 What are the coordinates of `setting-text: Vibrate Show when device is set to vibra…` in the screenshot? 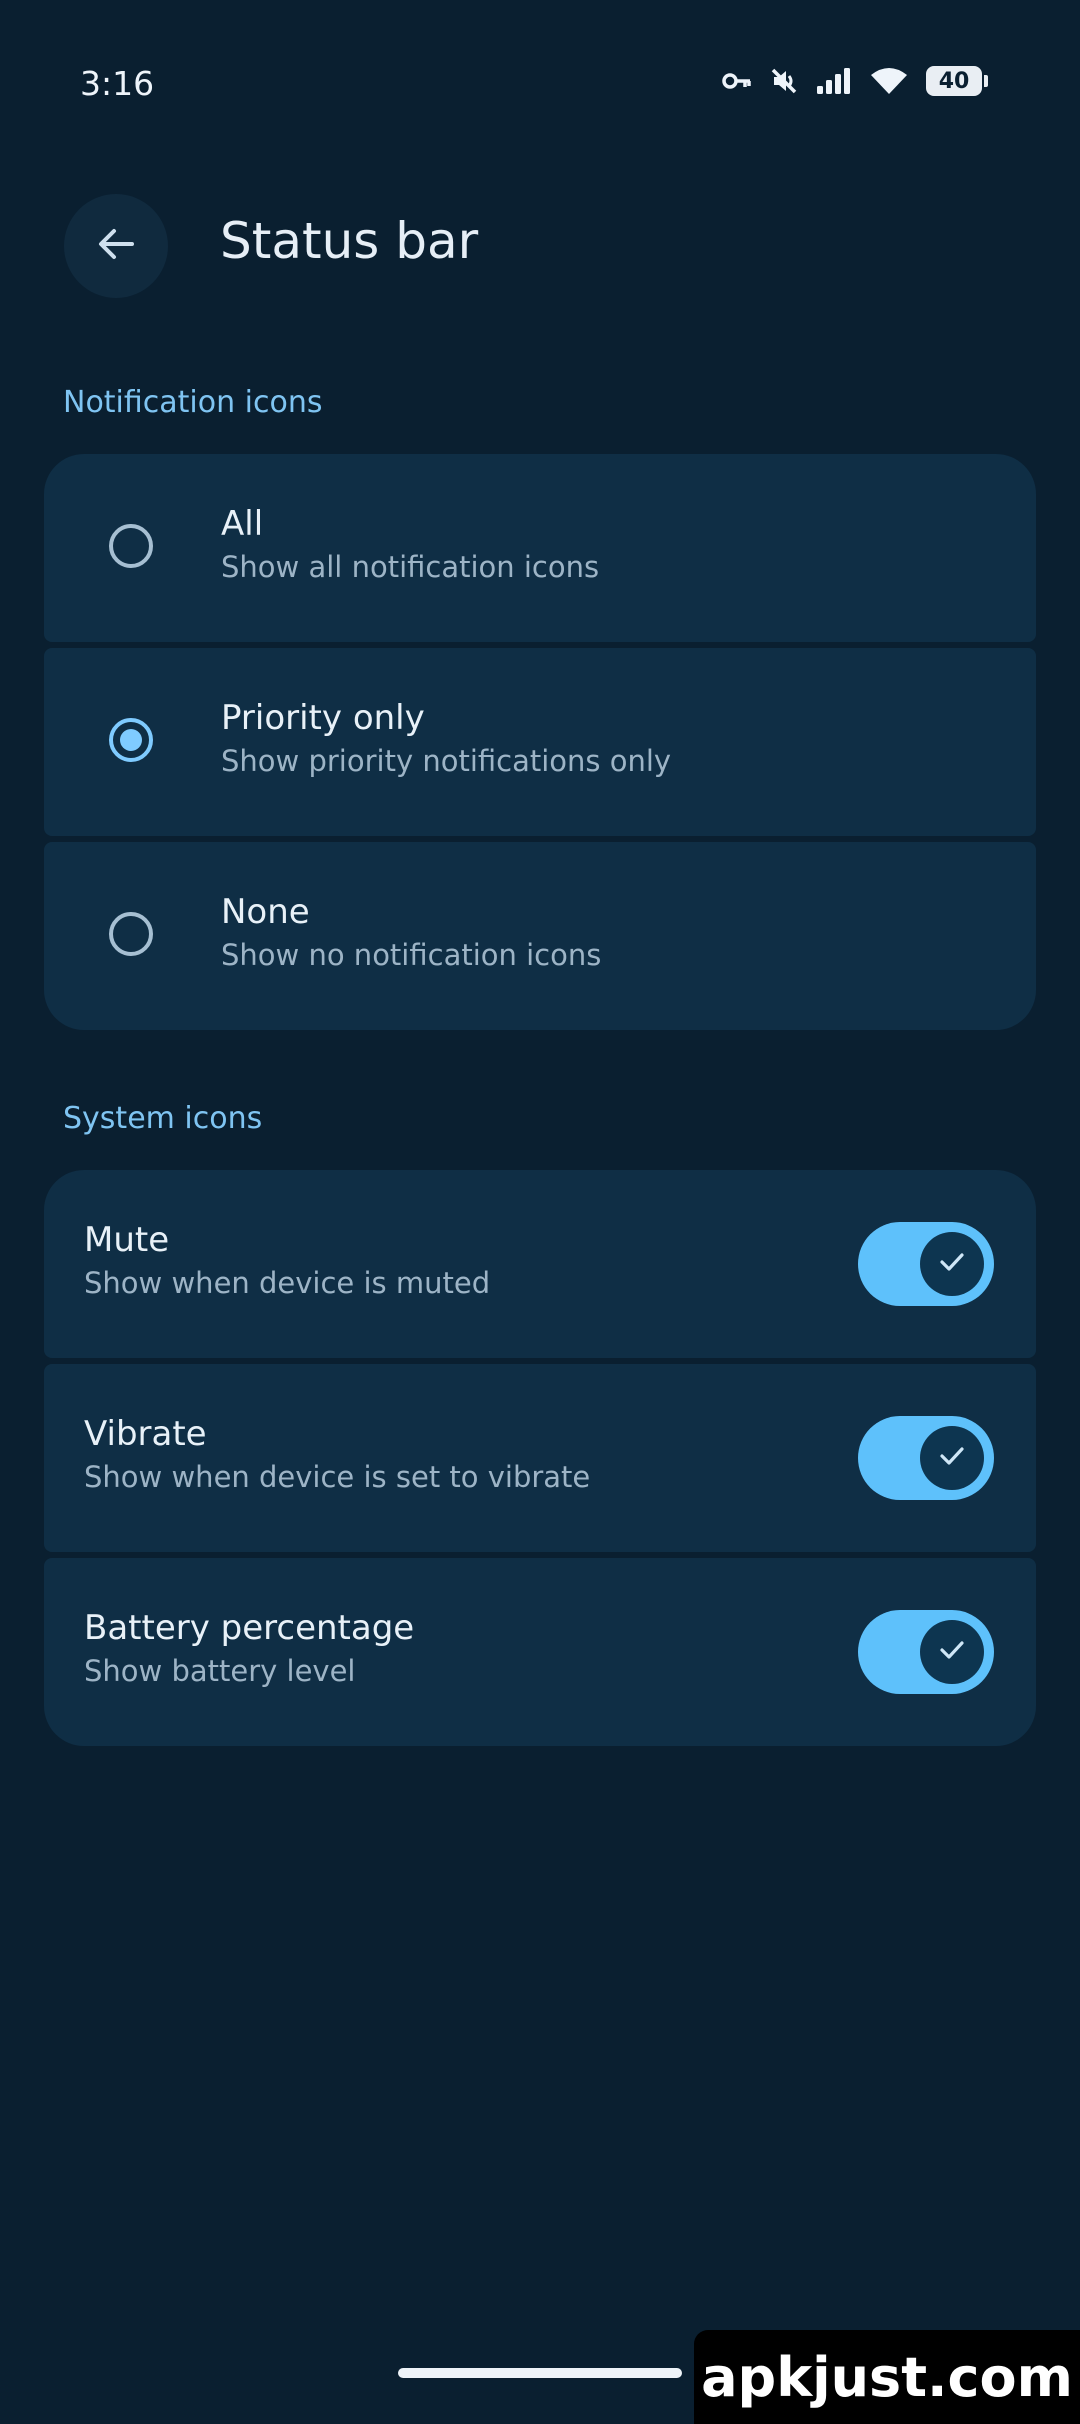 It's located at (337, 1455).